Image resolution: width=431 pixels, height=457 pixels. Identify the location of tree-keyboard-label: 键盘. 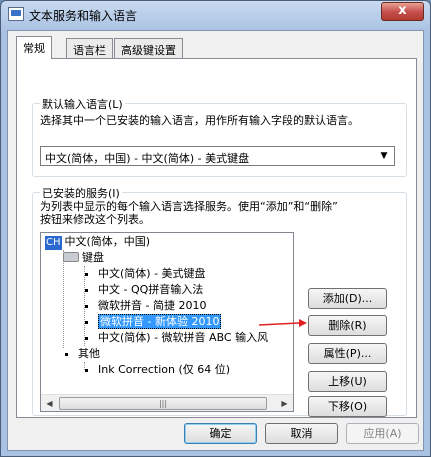
(93, 257).